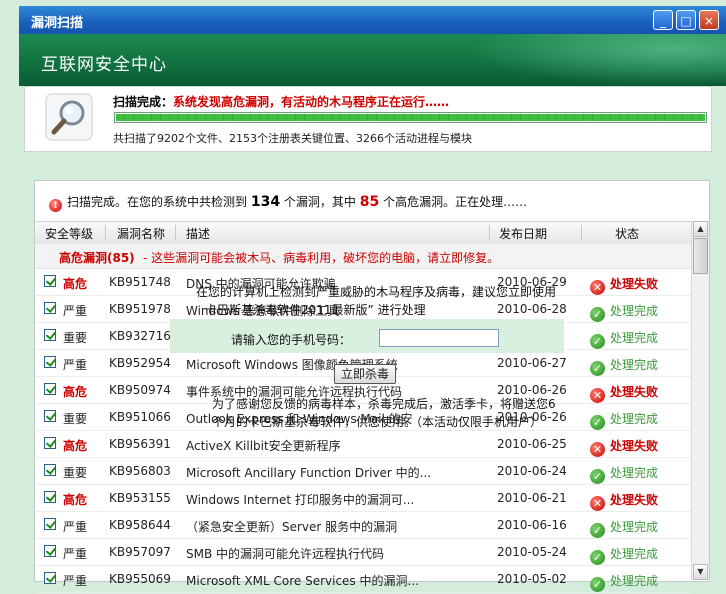  I want to click on brand-title: 互联网安全中心, so click(104, 65).